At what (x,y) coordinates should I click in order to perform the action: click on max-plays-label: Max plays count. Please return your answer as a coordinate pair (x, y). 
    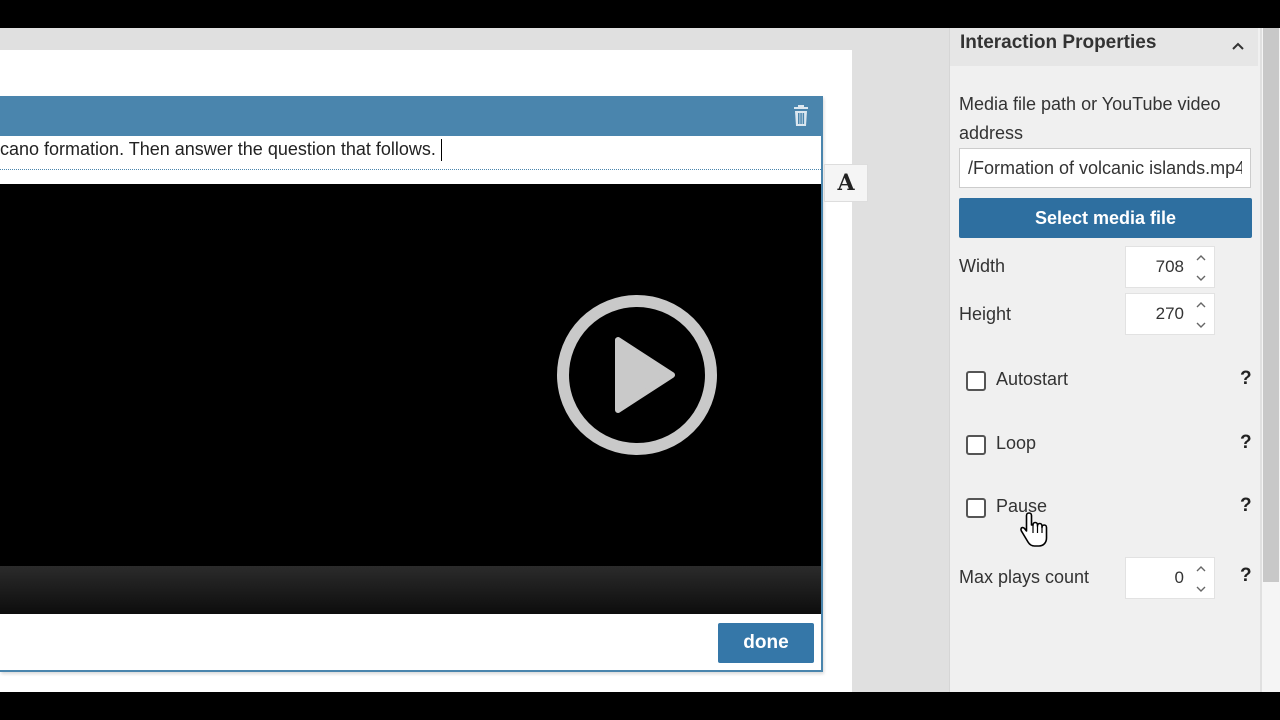
    Looking at the image, I should click on (1024, 577).